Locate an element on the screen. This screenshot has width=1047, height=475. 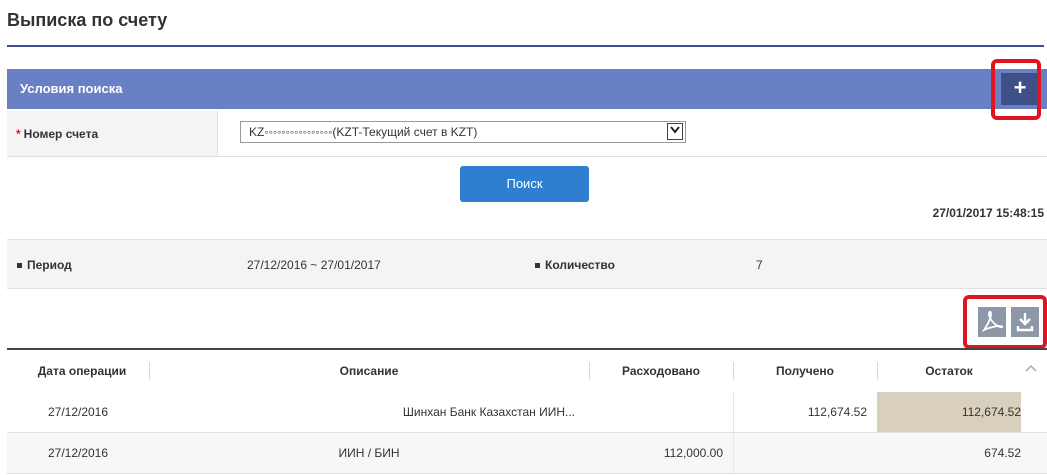
pdf-export-button is located at coordinates (992, 322).